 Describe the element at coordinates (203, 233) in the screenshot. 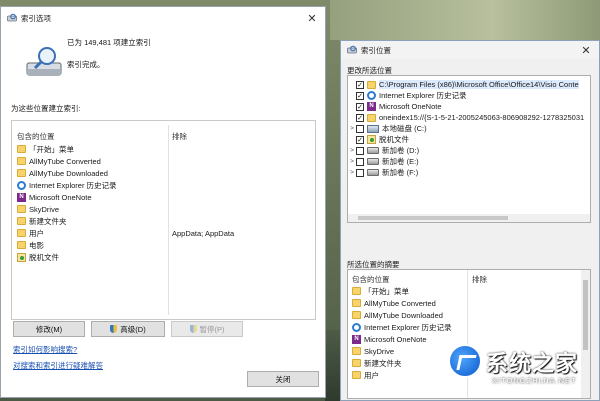

I see `excluded-value: AppData; AppData` at that location.